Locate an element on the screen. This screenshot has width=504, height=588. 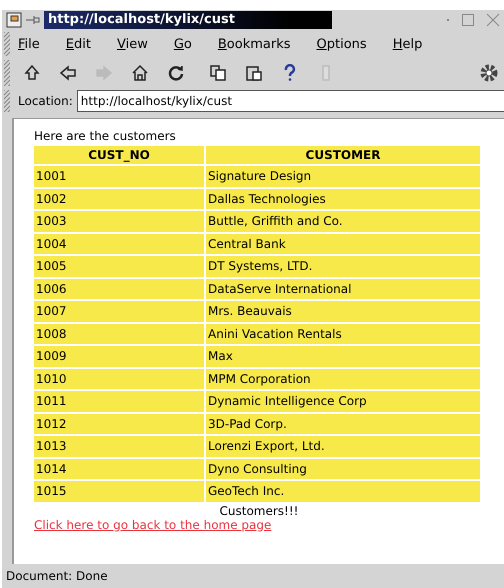
table-cell: 1004 is located at coordinates (119, 244).